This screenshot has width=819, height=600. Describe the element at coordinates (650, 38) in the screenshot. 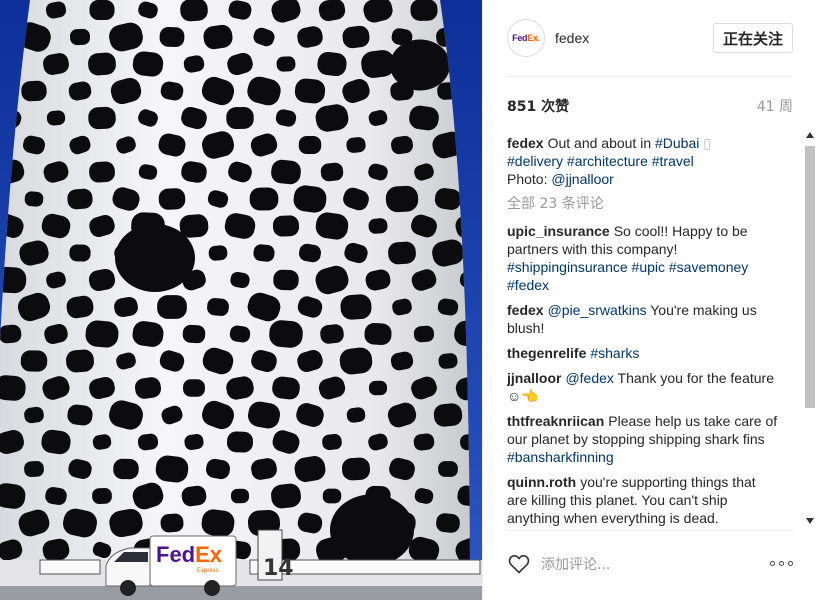

I see `post-header: Fed Ex. fedex 正在关注` at that location.